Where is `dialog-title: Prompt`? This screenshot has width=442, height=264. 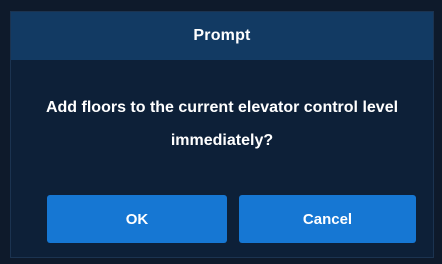
dialog-title: Prompt is located at coordinates (222, 35).